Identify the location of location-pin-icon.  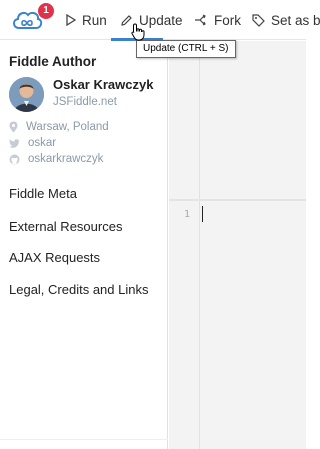
(13, 127).